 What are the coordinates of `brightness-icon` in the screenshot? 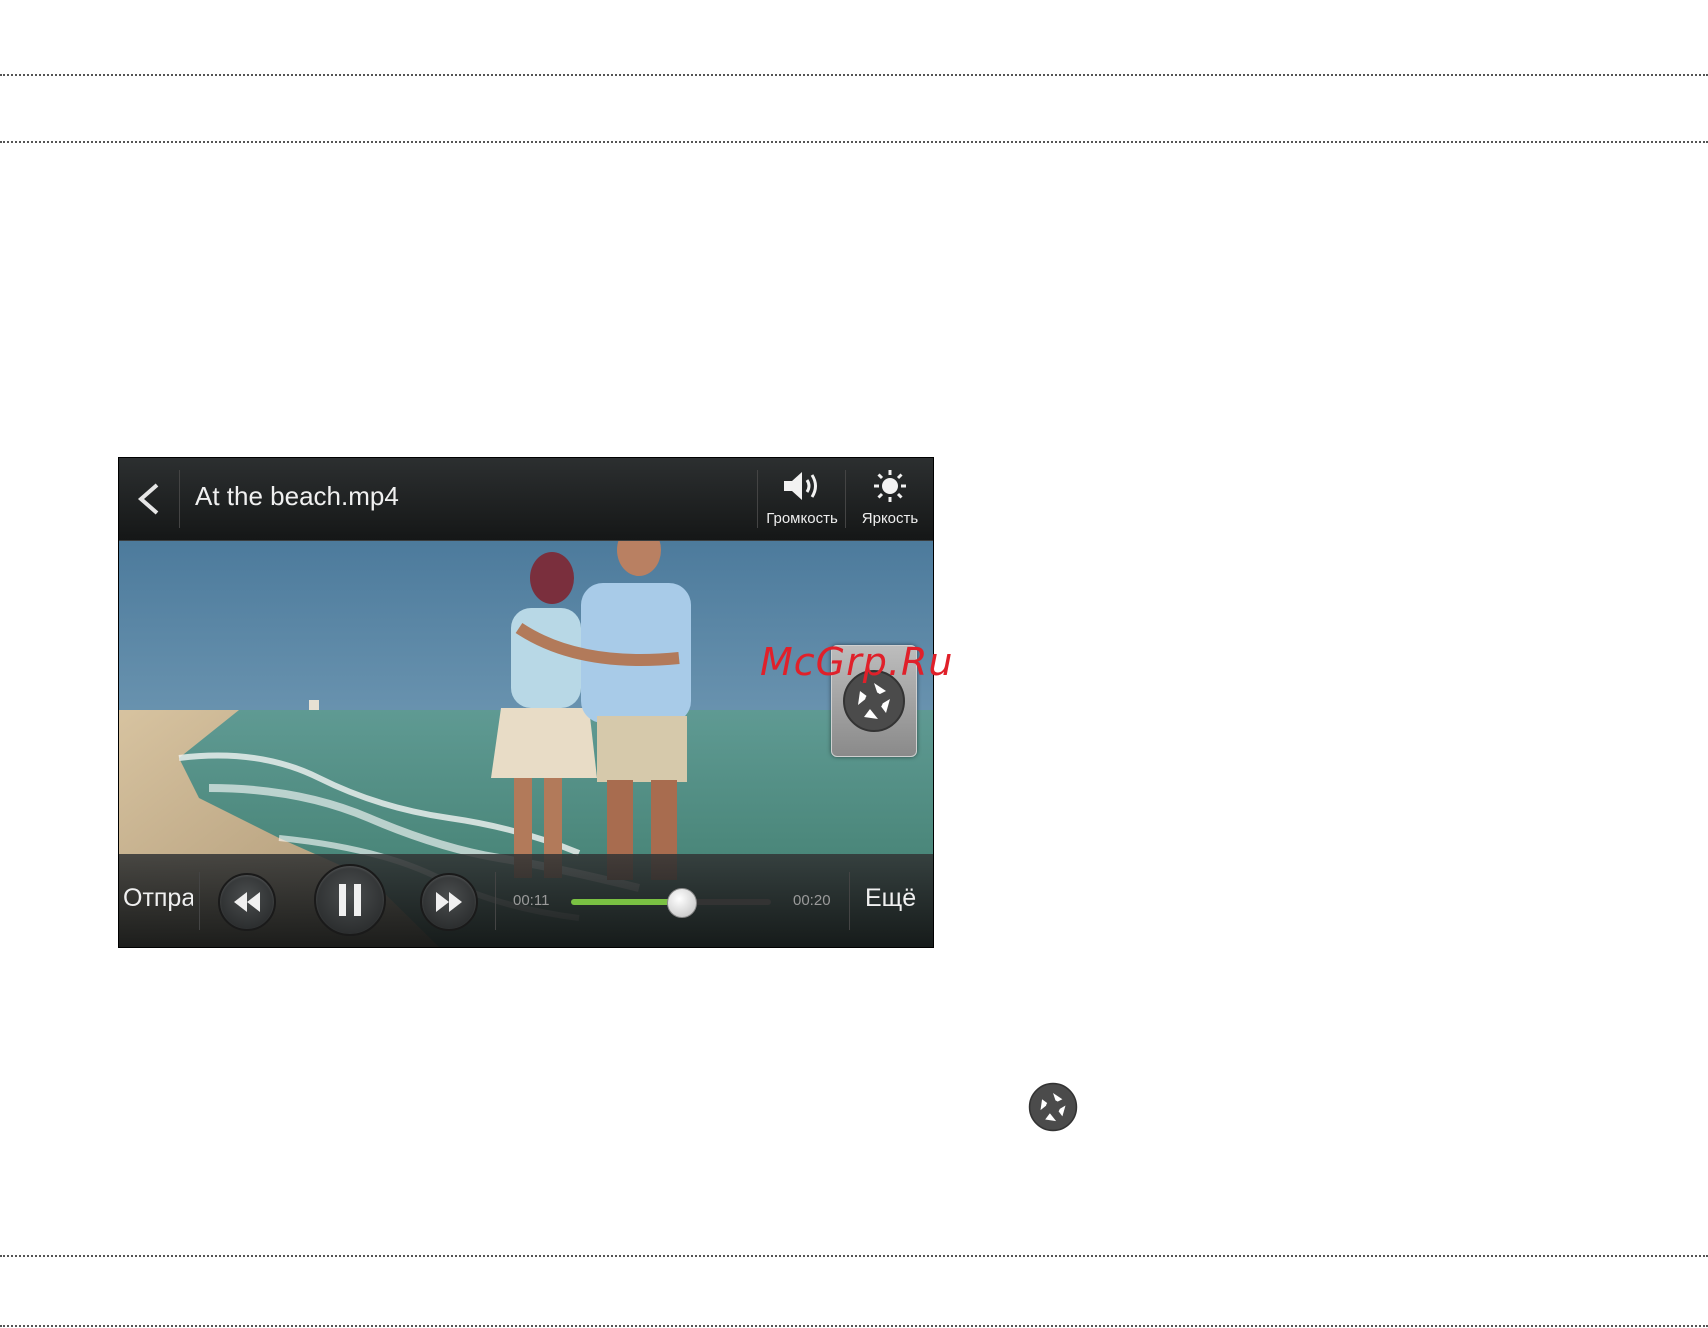 It's located at (890, 486).